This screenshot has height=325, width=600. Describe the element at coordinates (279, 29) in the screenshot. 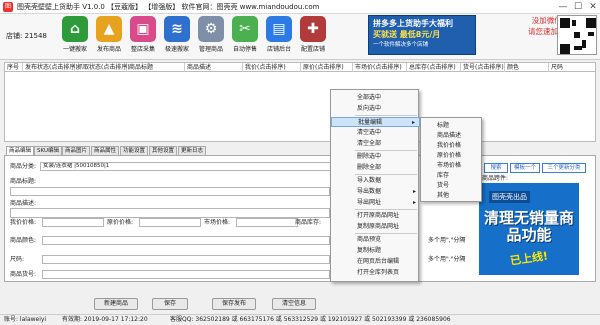

I see `monitor-icon: ▤` at that location.